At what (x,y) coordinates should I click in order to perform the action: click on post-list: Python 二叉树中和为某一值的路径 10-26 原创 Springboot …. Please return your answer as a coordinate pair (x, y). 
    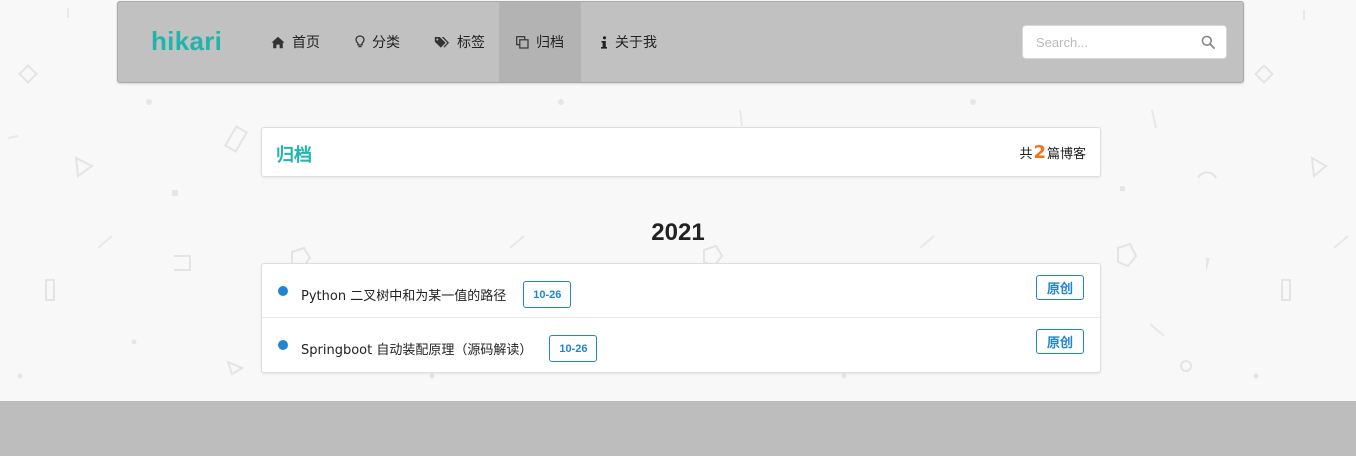
    Looking at the image, I should click on (681, 318).